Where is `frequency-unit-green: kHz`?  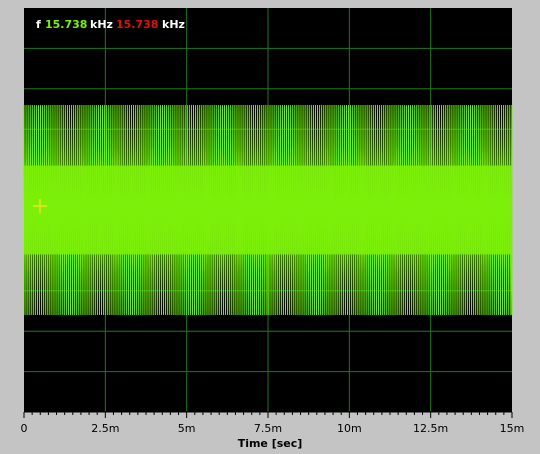
frequency-unit-green: kHz is located at coordinates (101, 24).